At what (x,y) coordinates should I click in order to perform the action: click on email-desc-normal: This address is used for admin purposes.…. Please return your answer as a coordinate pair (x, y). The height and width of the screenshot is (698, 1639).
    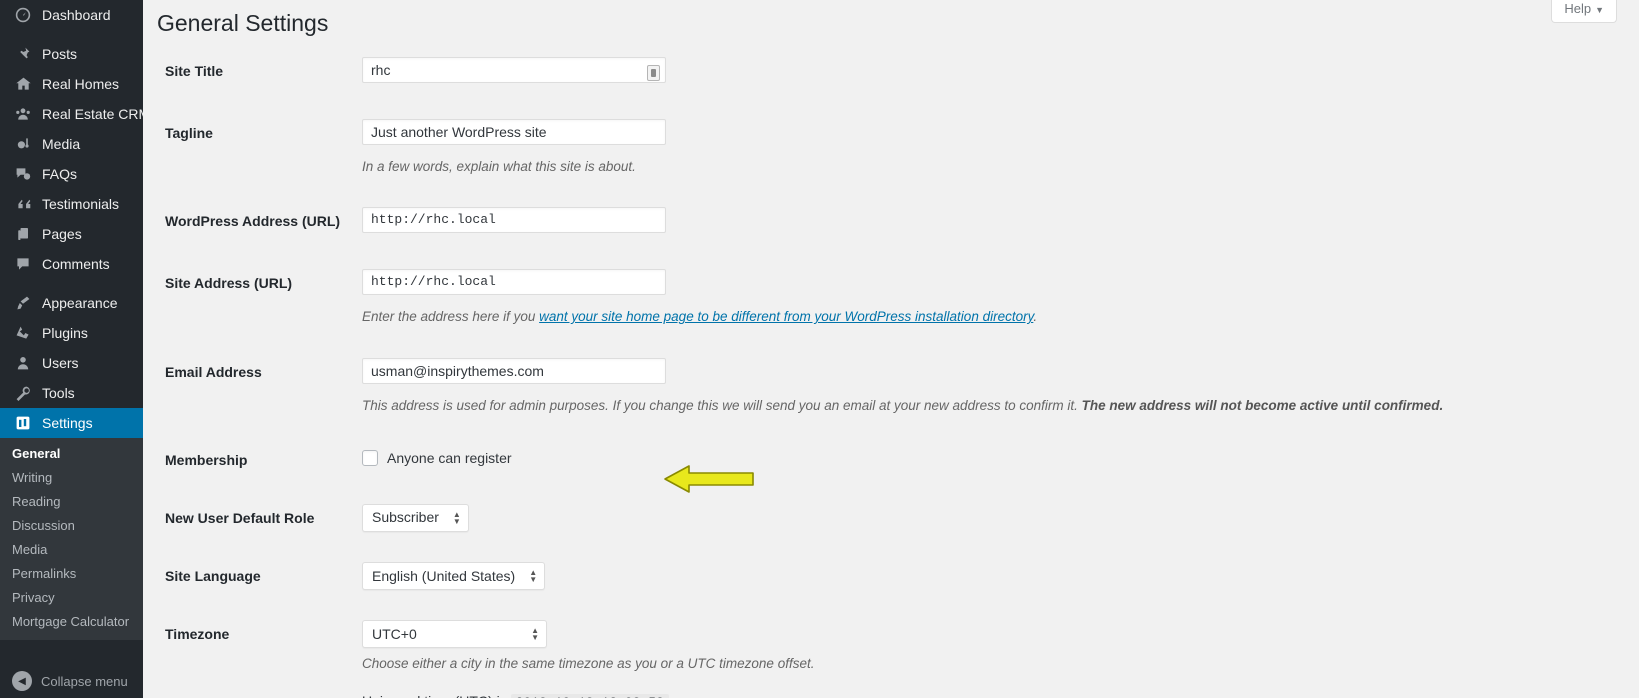
    Looking at the image, I should click on (722, 405).